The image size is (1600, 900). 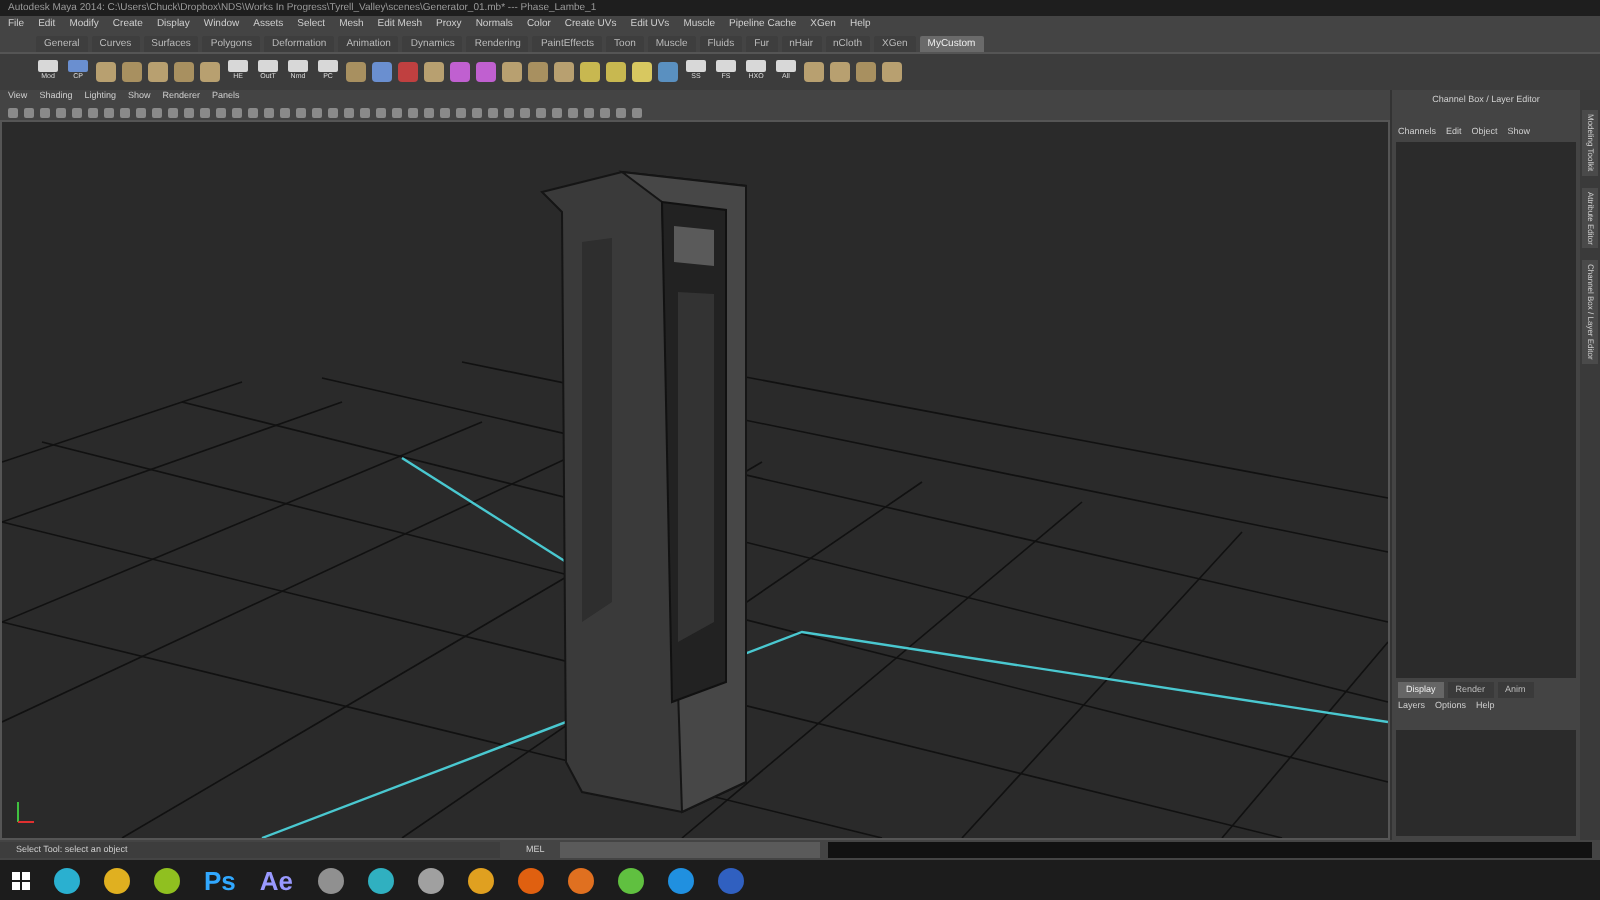 I want to click on app-icon: Ps, so click(x=220, y=880).